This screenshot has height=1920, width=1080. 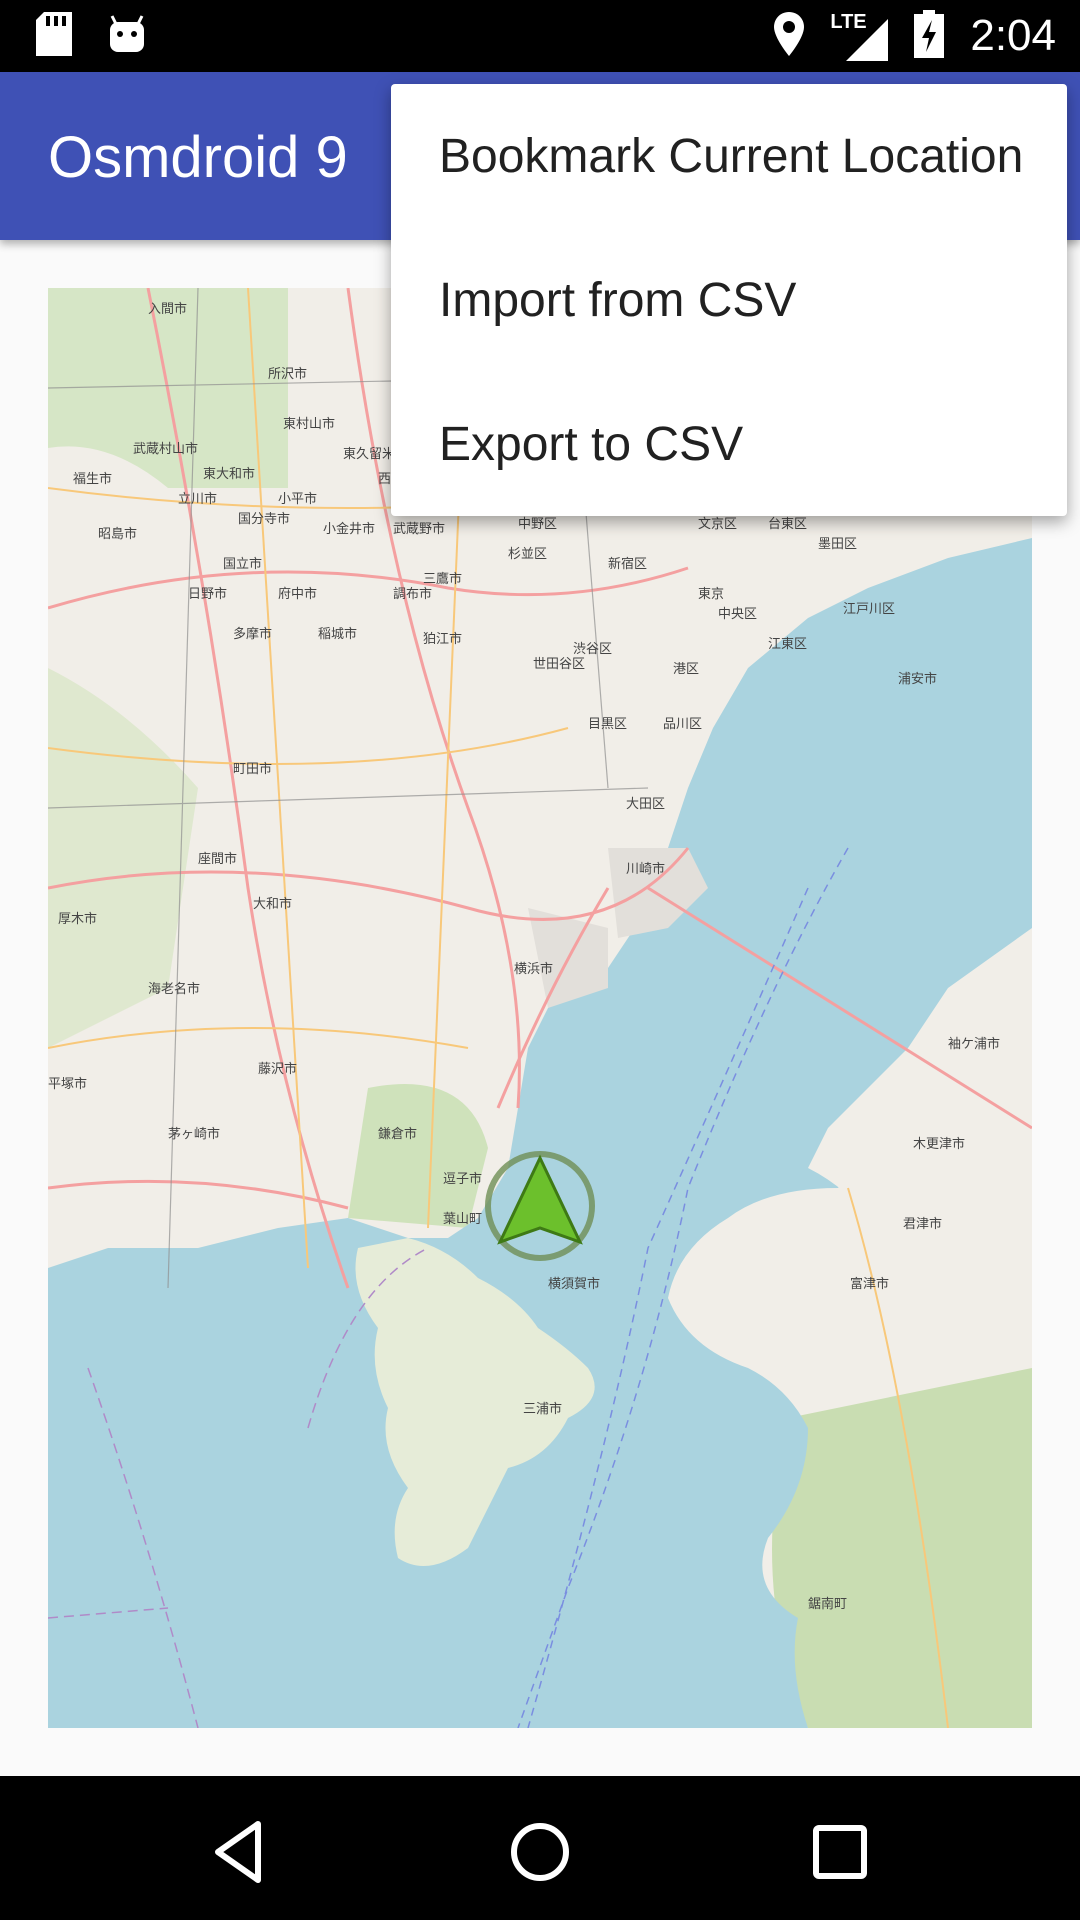 I want to click on map-label: 富津市, so click(x=869, y=1284).